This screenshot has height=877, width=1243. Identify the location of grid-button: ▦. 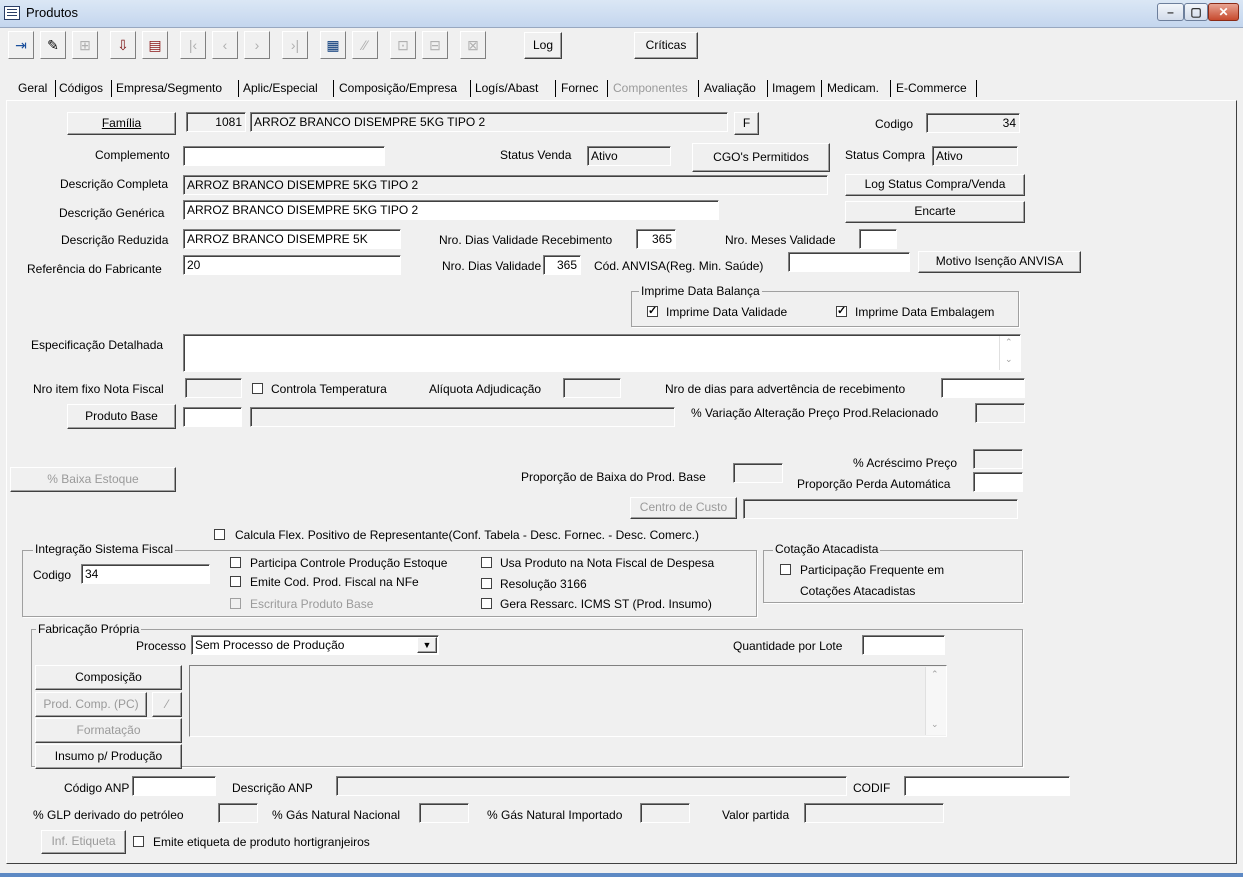
(333, 45).